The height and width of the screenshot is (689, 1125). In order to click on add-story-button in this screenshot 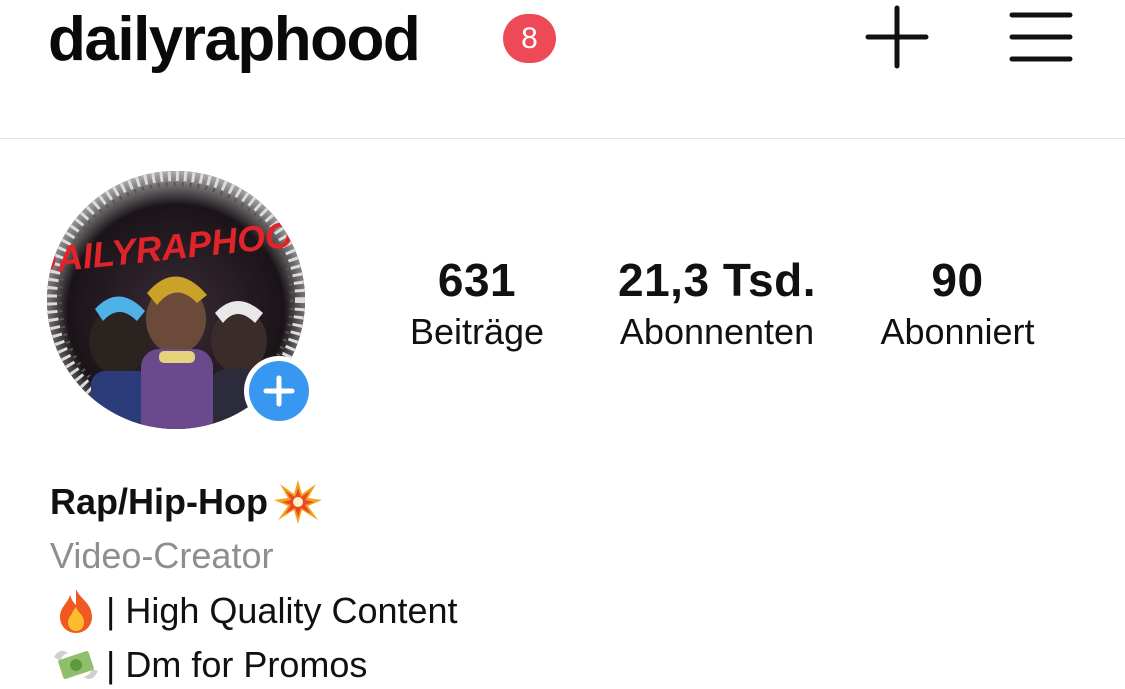, I will do `click(279, 391)`.